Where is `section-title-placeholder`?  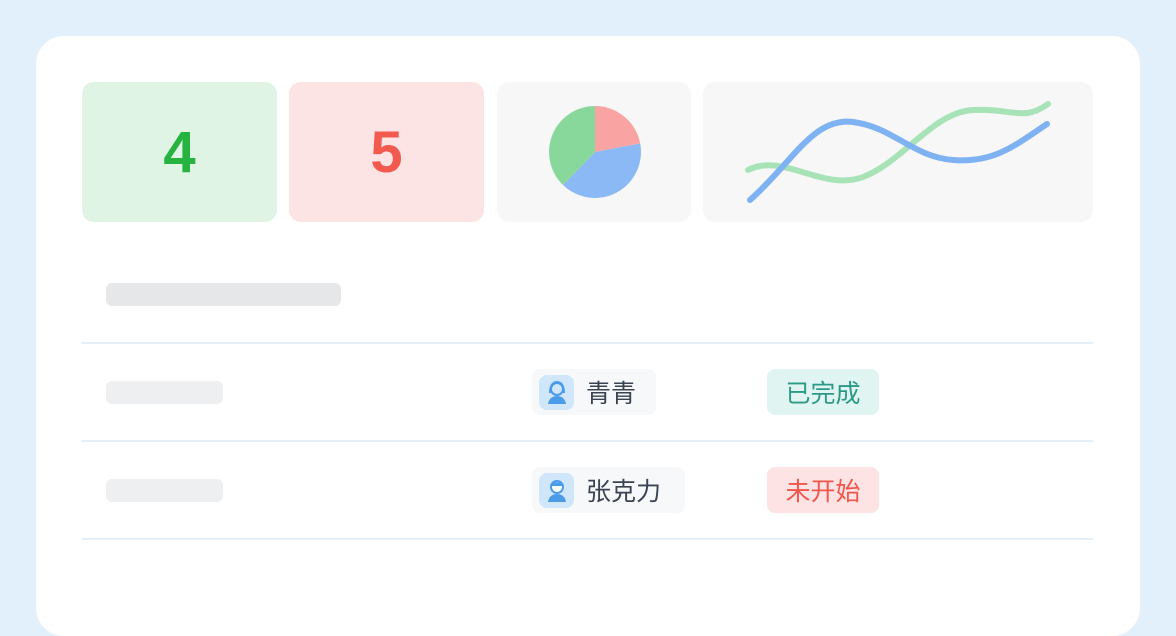 section-title-placeholder is located at coordinates (223, 294).